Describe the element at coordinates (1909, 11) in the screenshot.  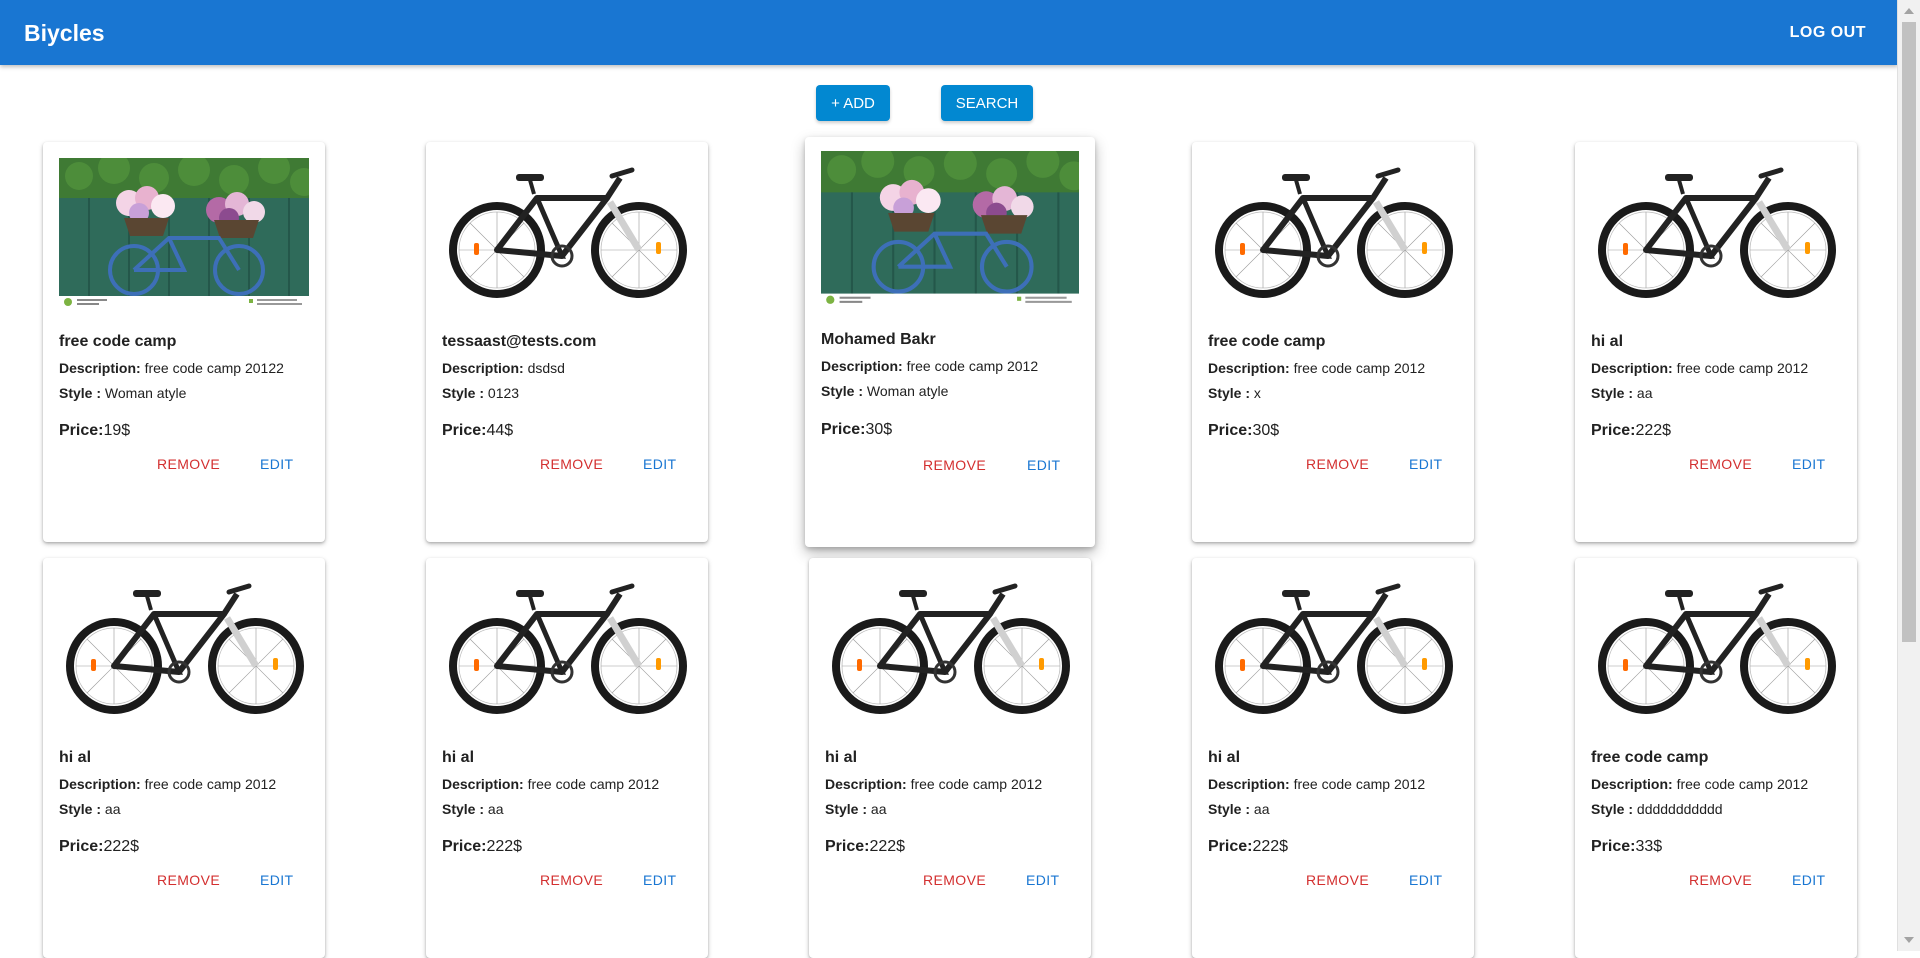
I see `scroll-up-icon` at that location.